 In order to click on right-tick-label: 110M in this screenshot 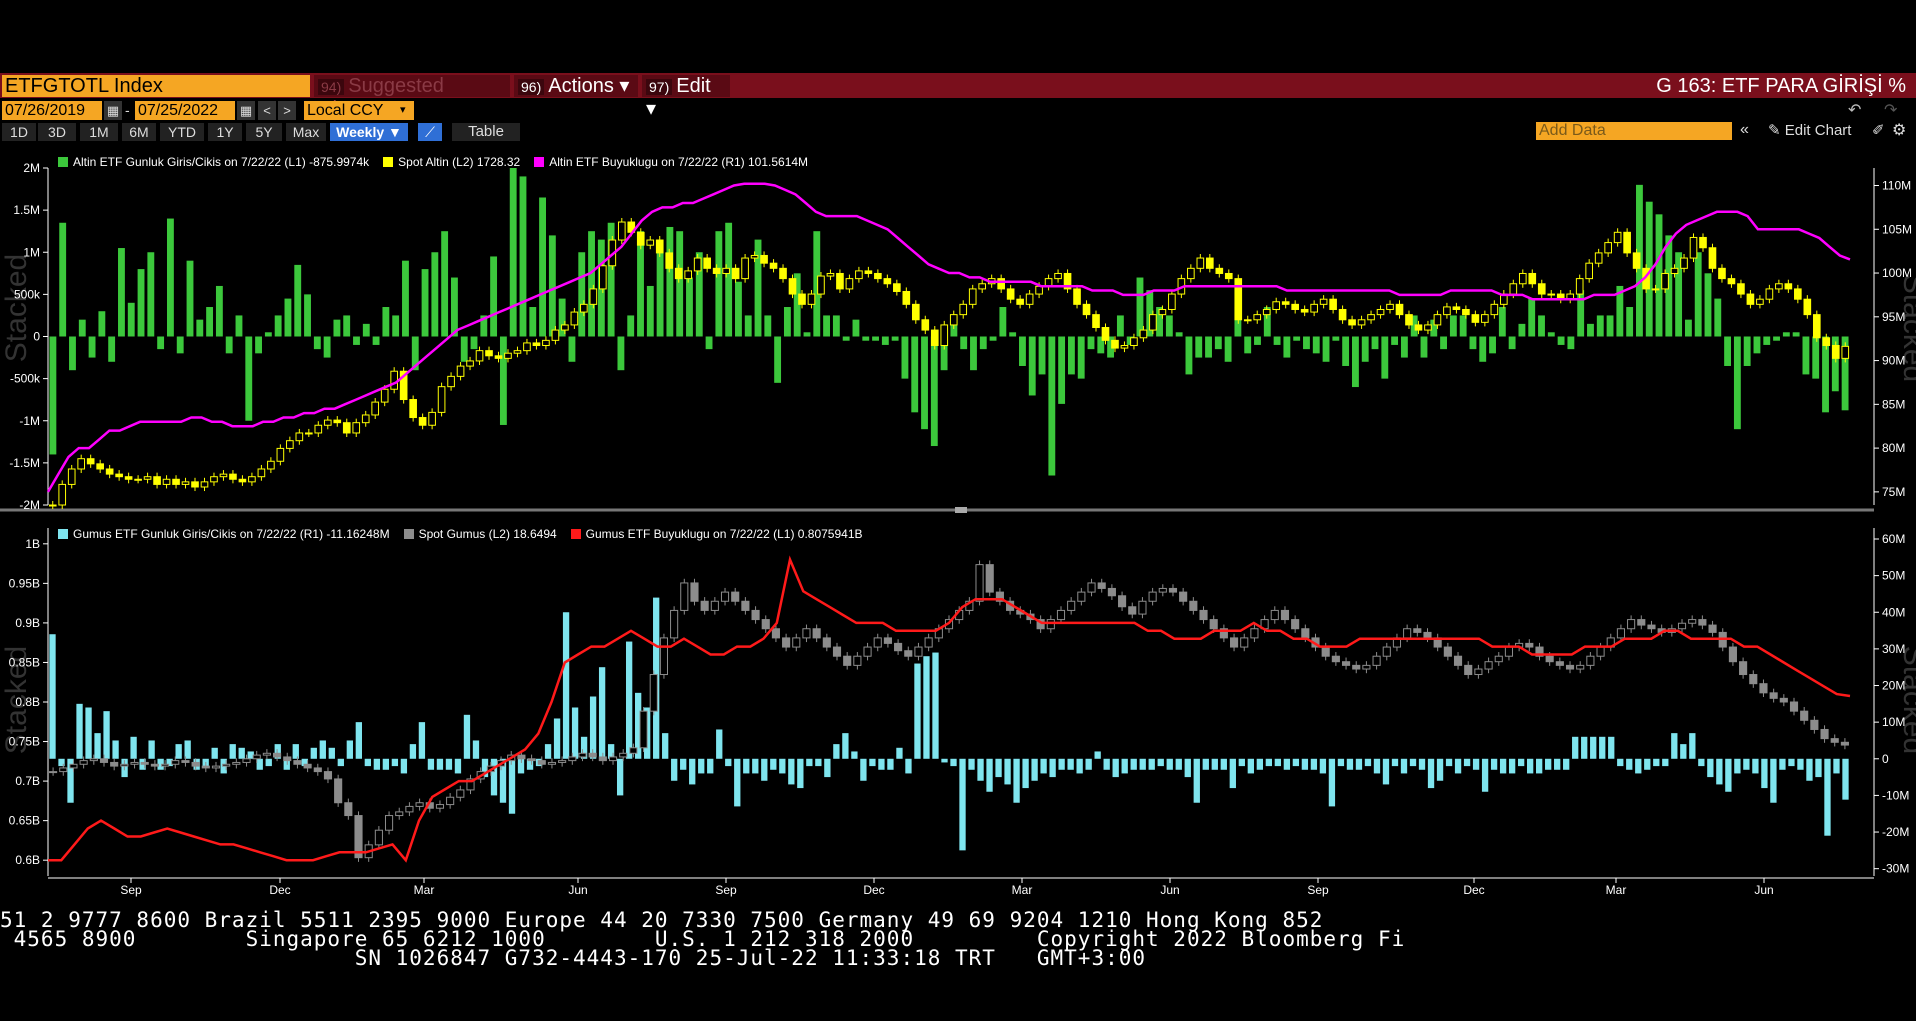, I will do `click(1896, 186)`.